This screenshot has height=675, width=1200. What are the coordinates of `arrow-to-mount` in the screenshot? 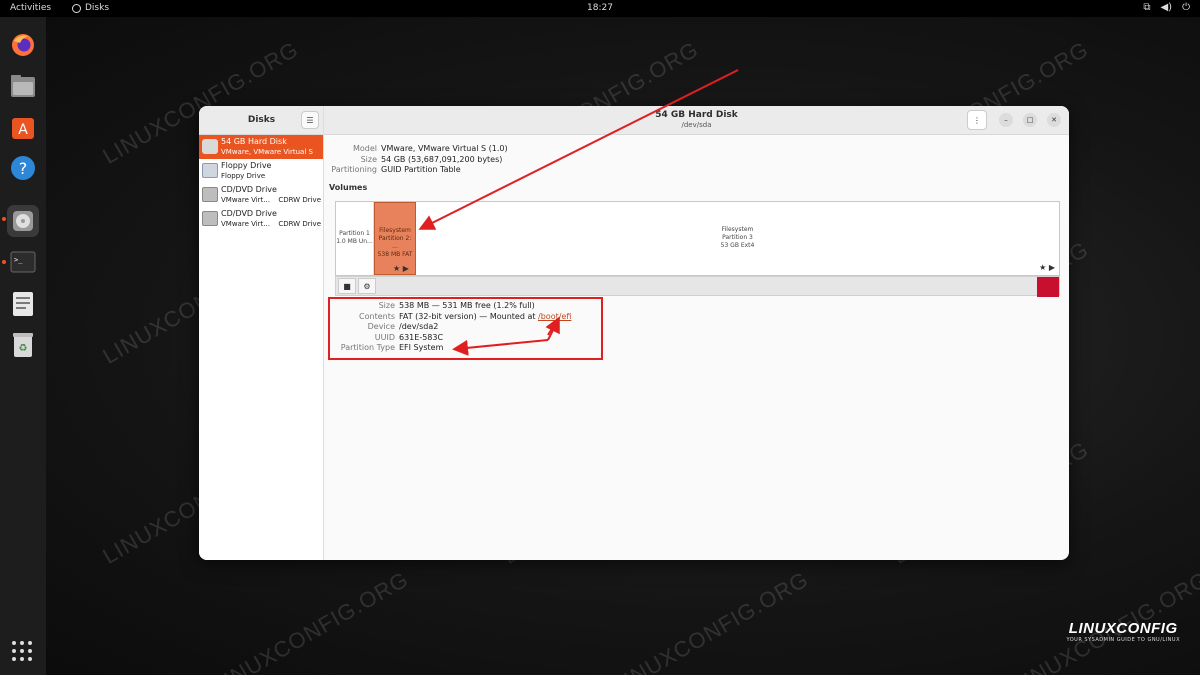 It's located at (552, 328).